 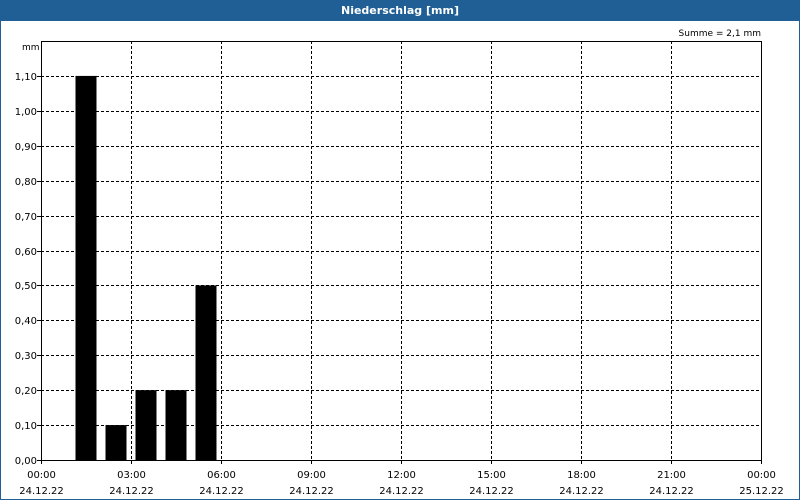 I want to click on y-tick-label: 1,00, so click(x=26, y=112).